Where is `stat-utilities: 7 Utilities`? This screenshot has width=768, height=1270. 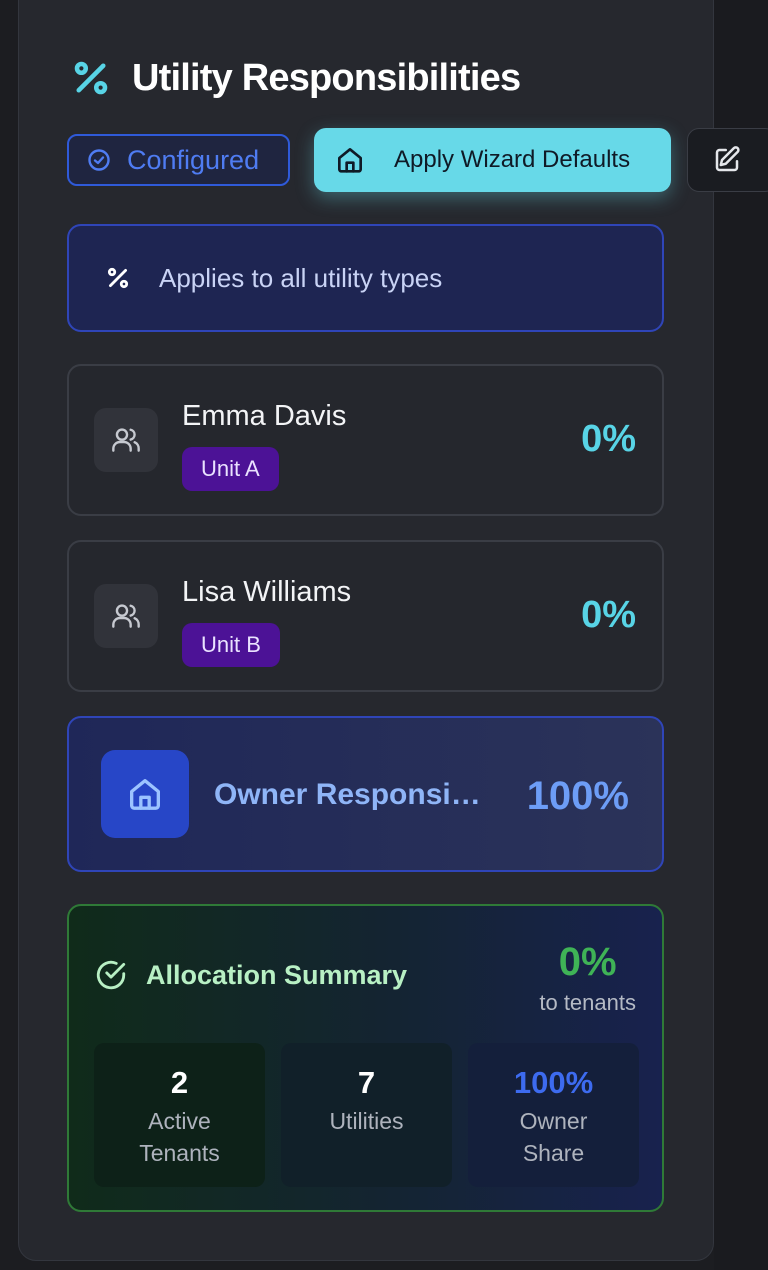 stat-utilities: 7 Utilities is located at coordinates (366, 1115).